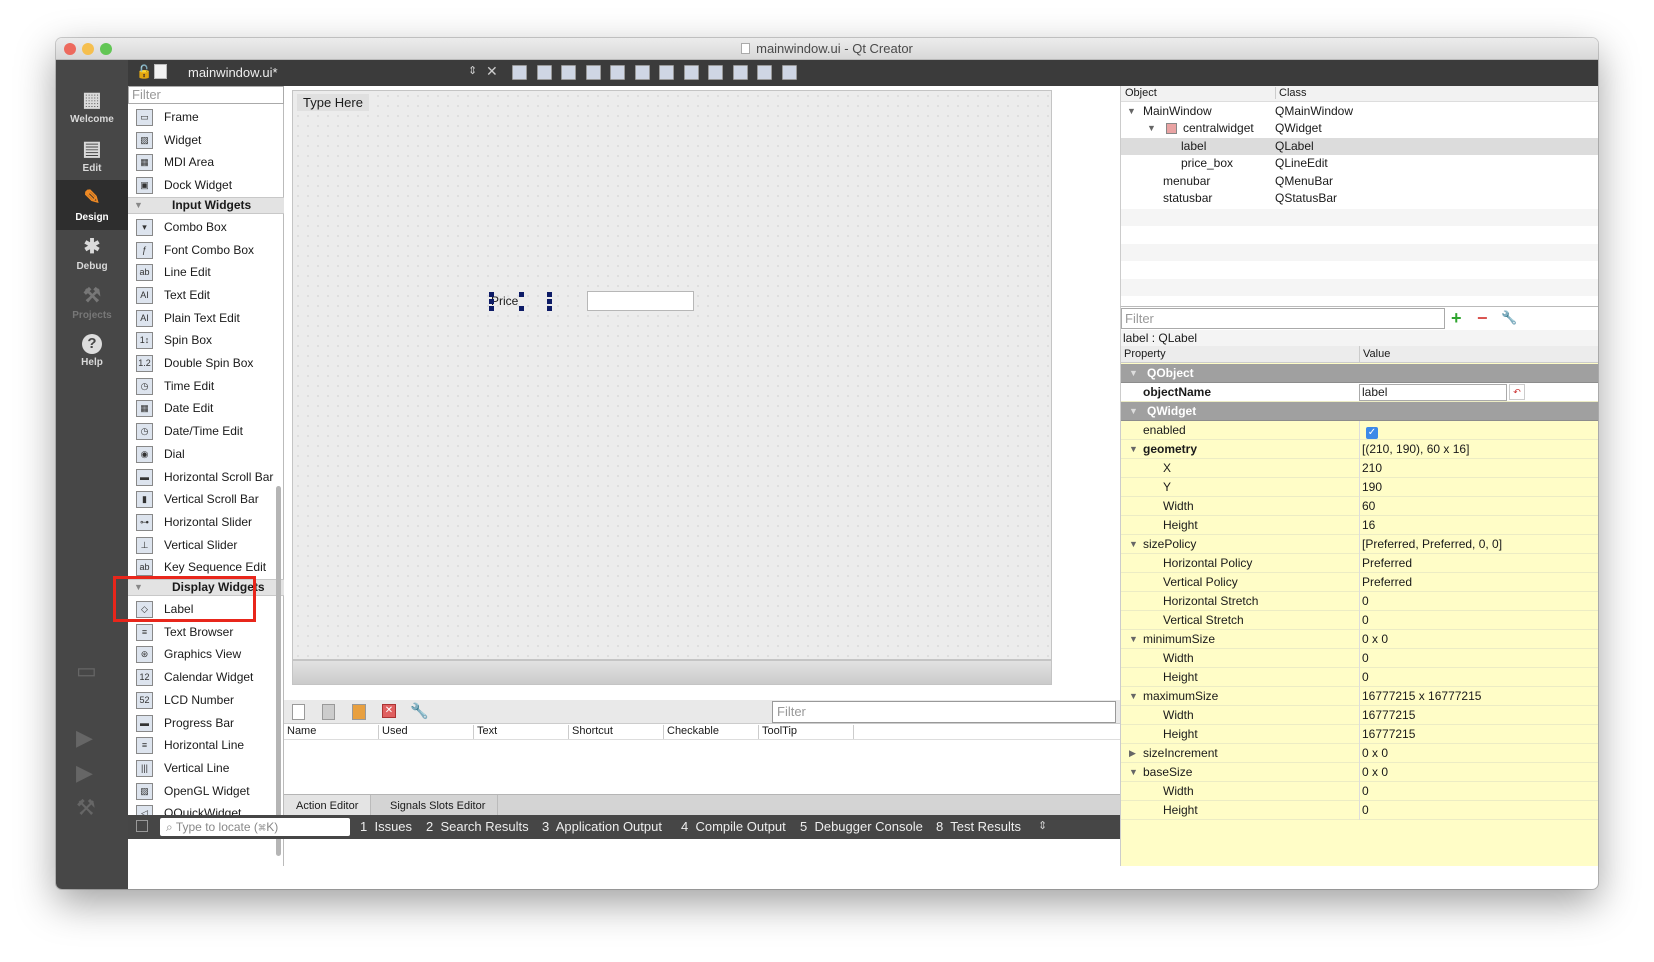  Describe the element at coordinates (1359, 411) in the screenshot. I see `property-row: ▼ QWidget` at that location.